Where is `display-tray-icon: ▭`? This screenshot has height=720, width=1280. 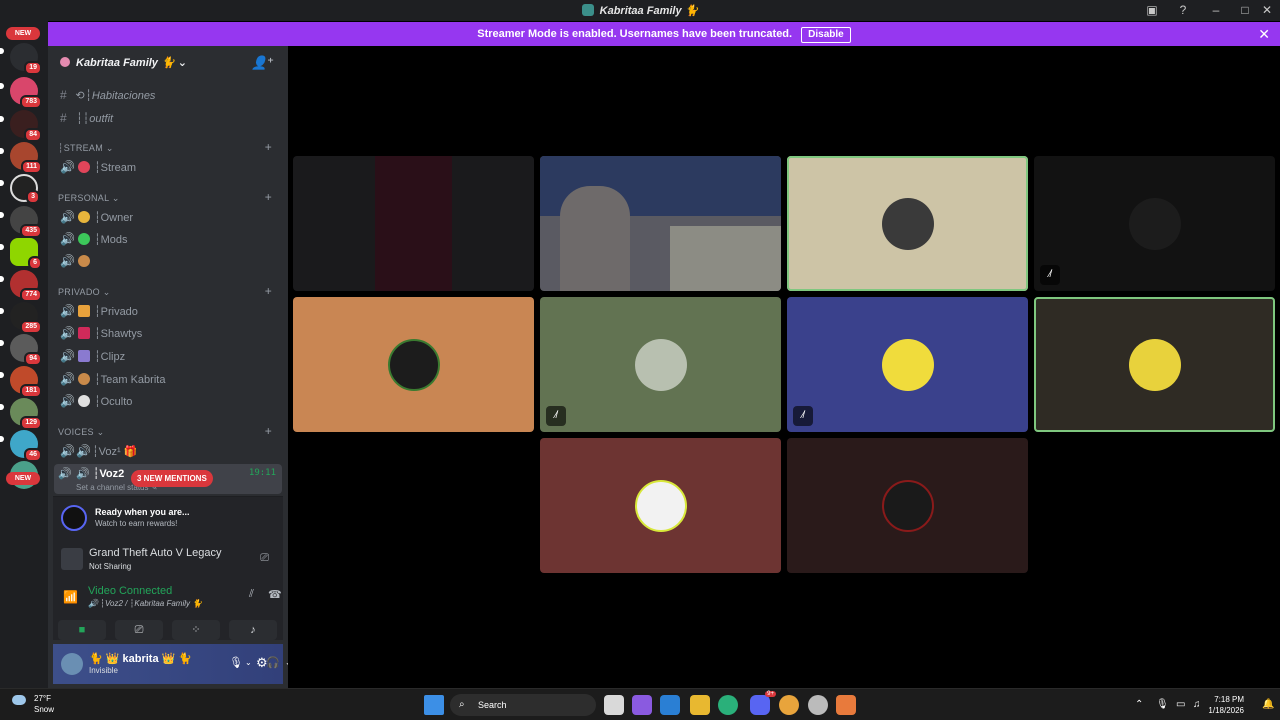
display-tray-icon: ▭ is located at coordinates (1180, 704).